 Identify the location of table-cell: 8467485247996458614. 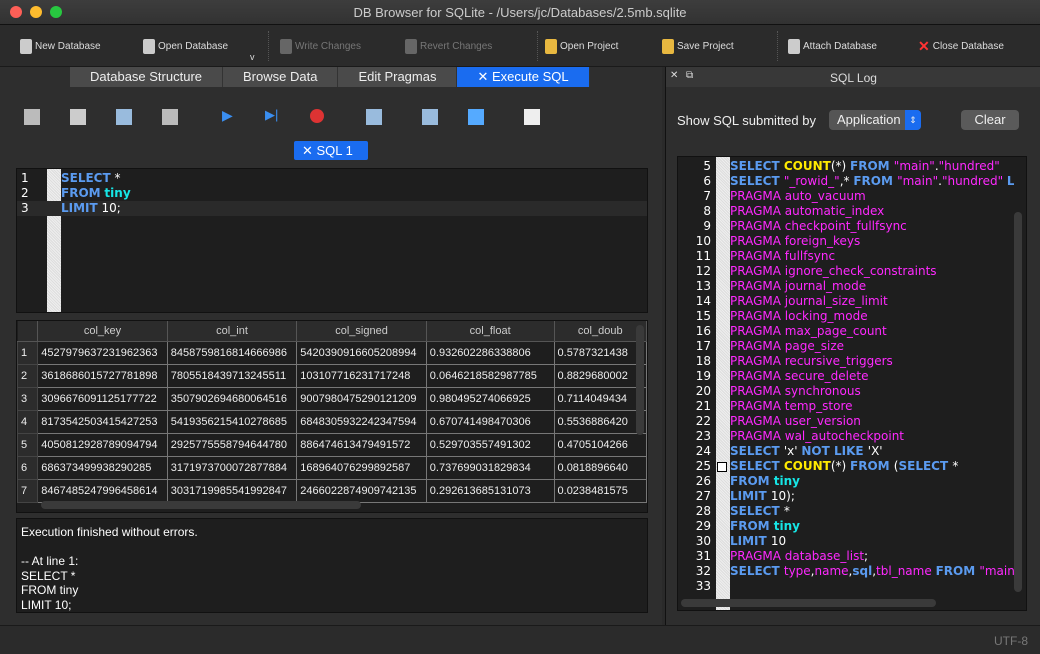
(102, 490).